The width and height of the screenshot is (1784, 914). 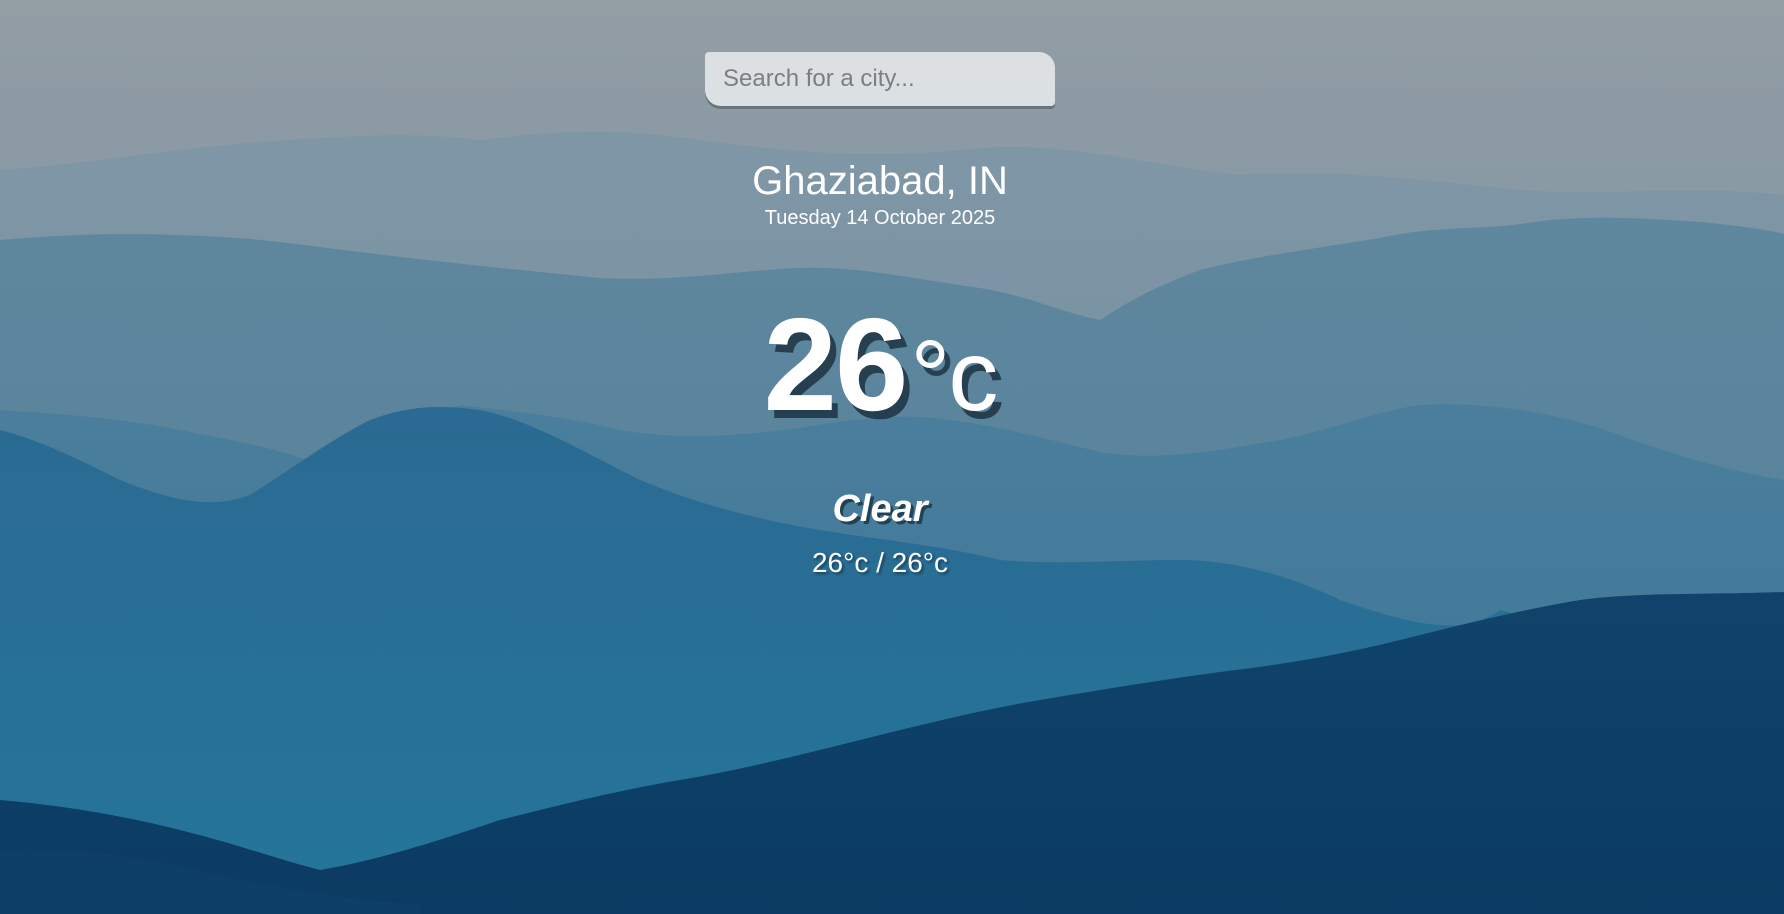 I want to click on city-search-input, so click(x=880, y=79).